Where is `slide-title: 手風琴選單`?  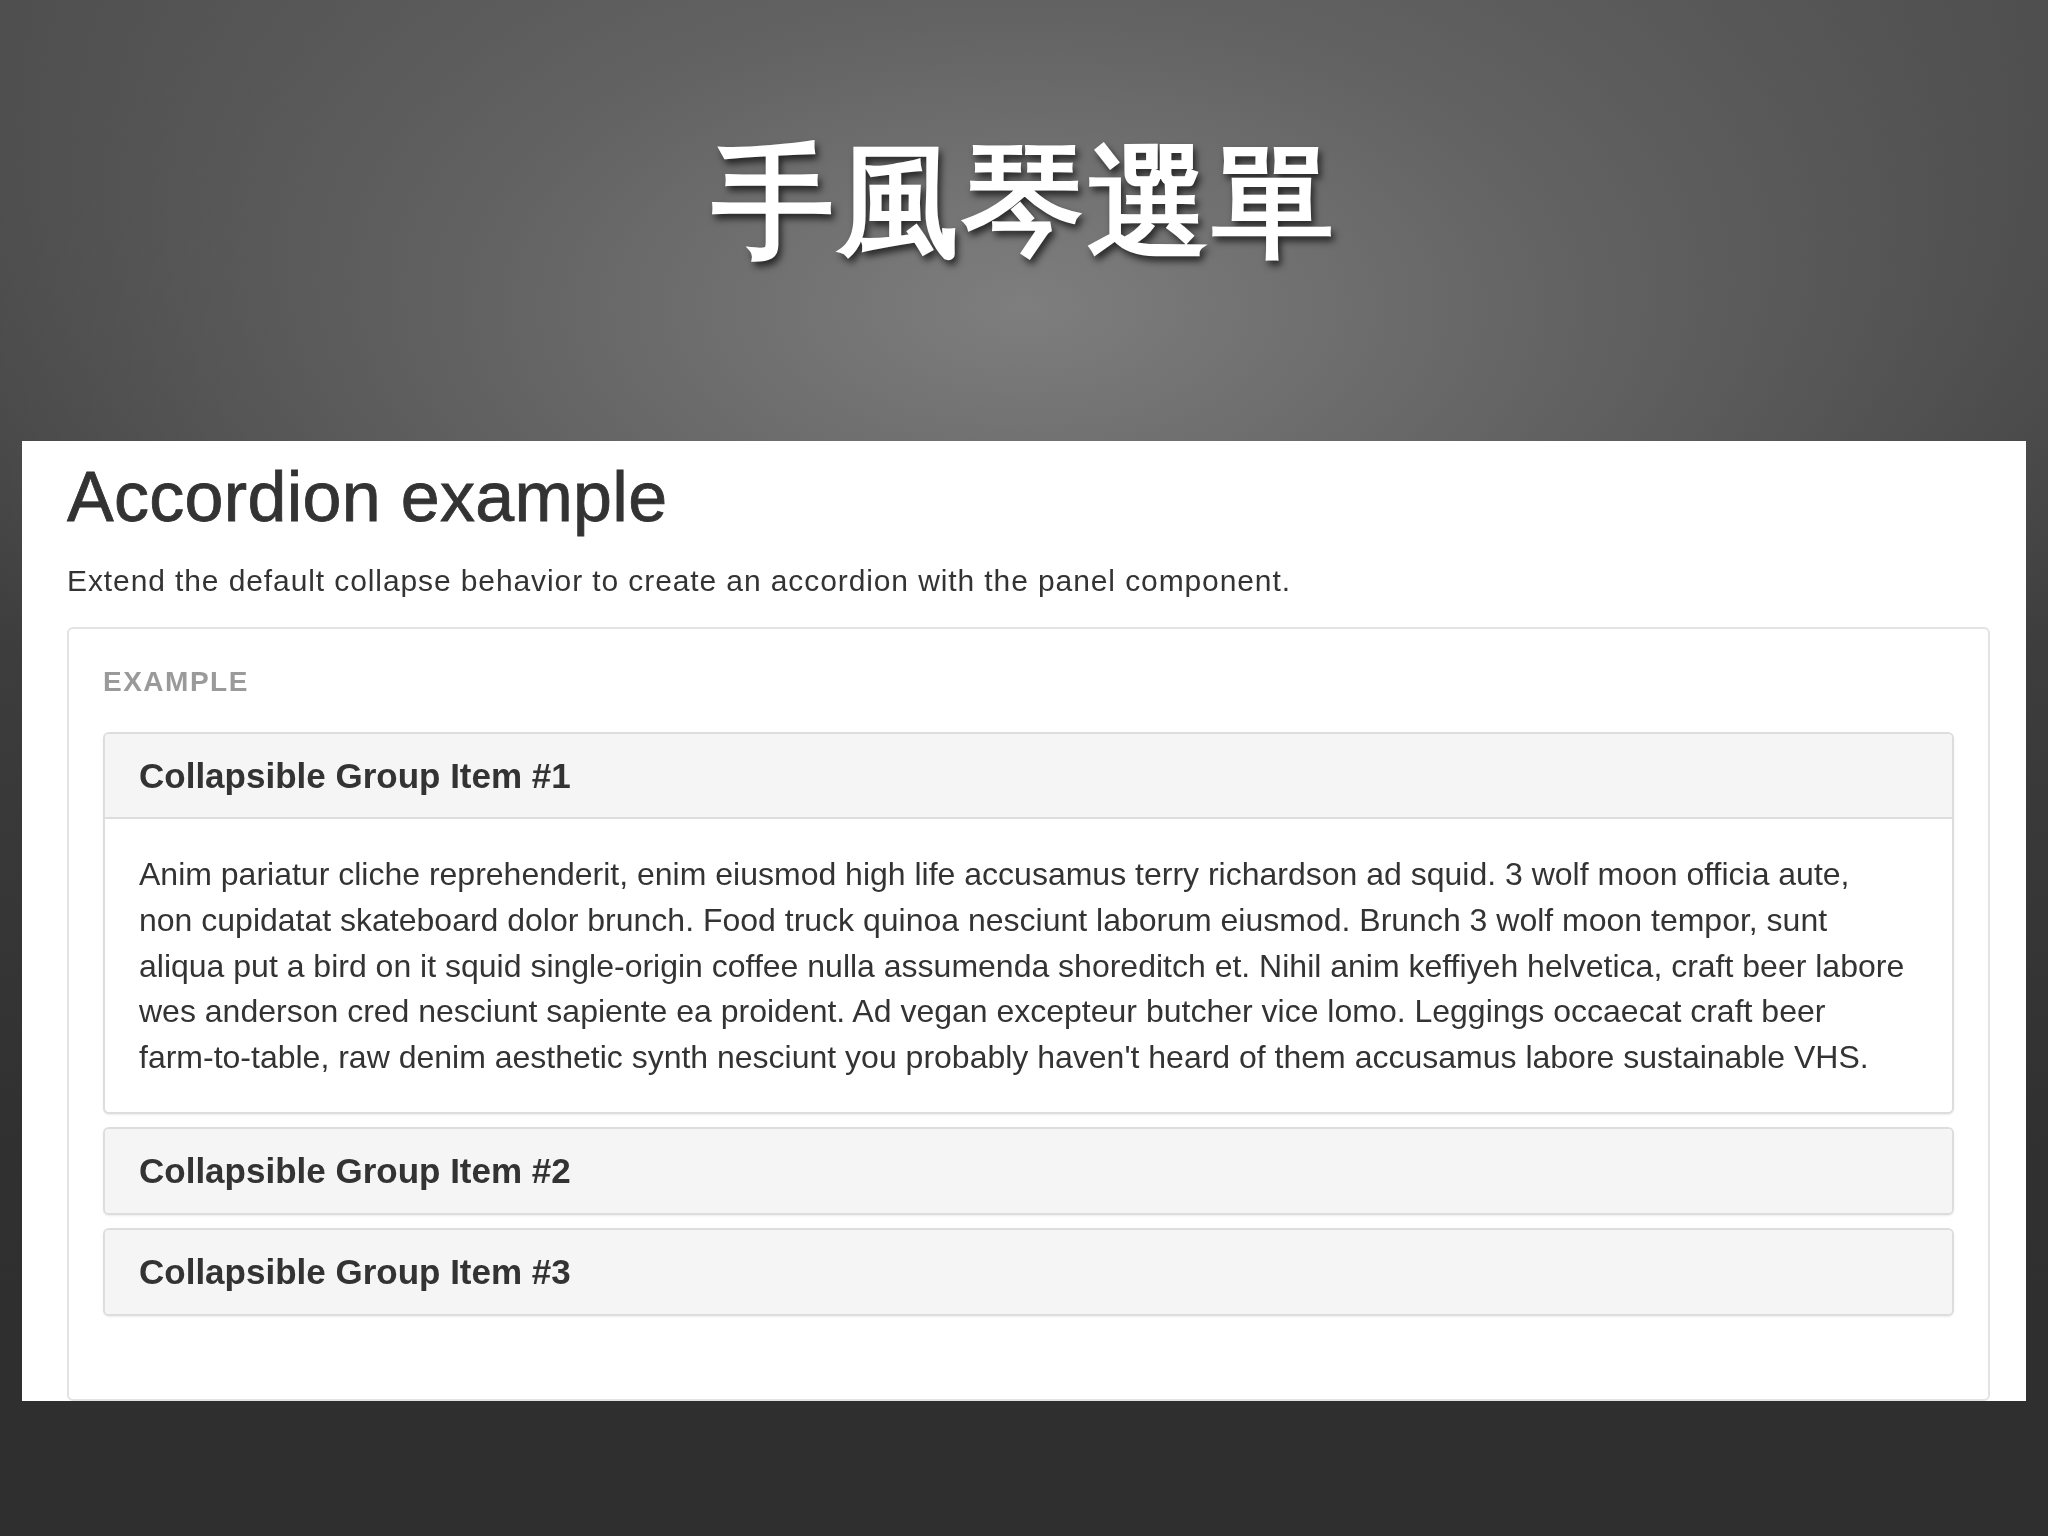 slide-title: 手風琴選單 is located at coordinates (1024, 202).